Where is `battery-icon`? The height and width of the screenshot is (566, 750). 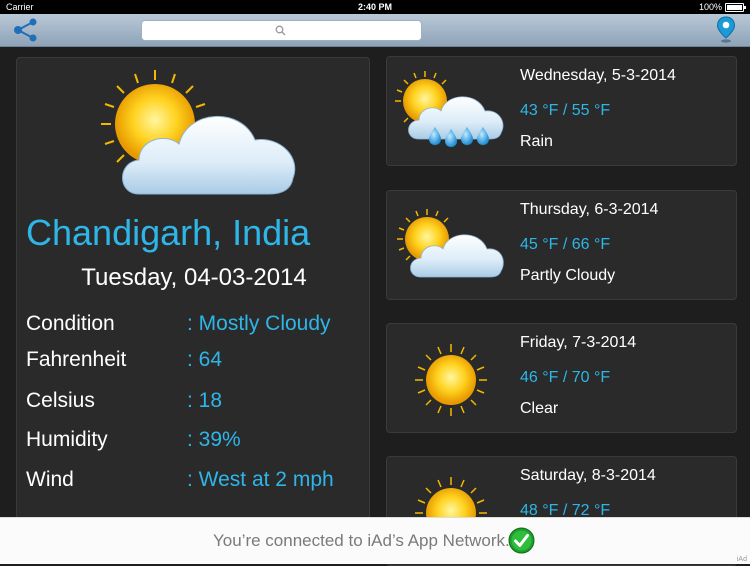 battery-icon is located at coordinates (735, 7).